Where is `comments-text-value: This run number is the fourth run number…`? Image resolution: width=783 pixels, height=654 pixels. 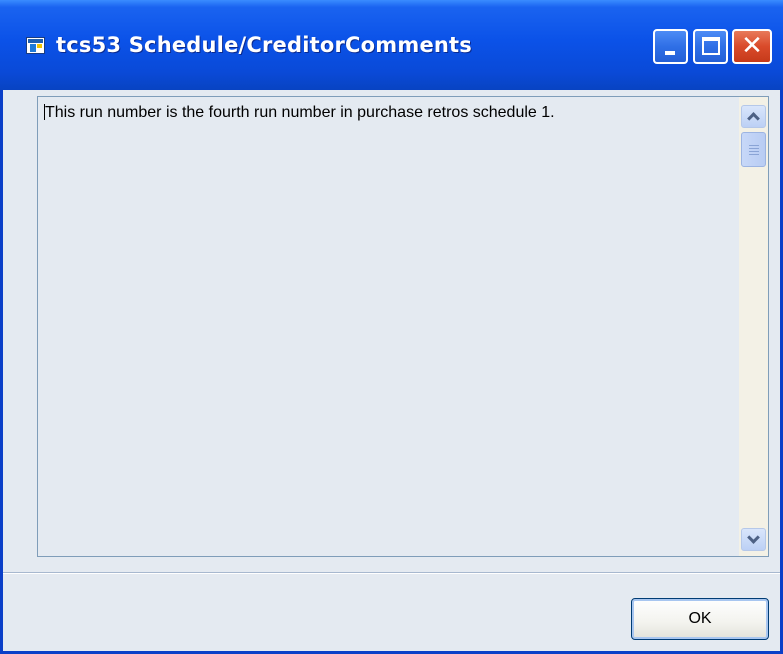 comments-text-value: This run number is the fourth run number… is located at coordinates (300, 112).